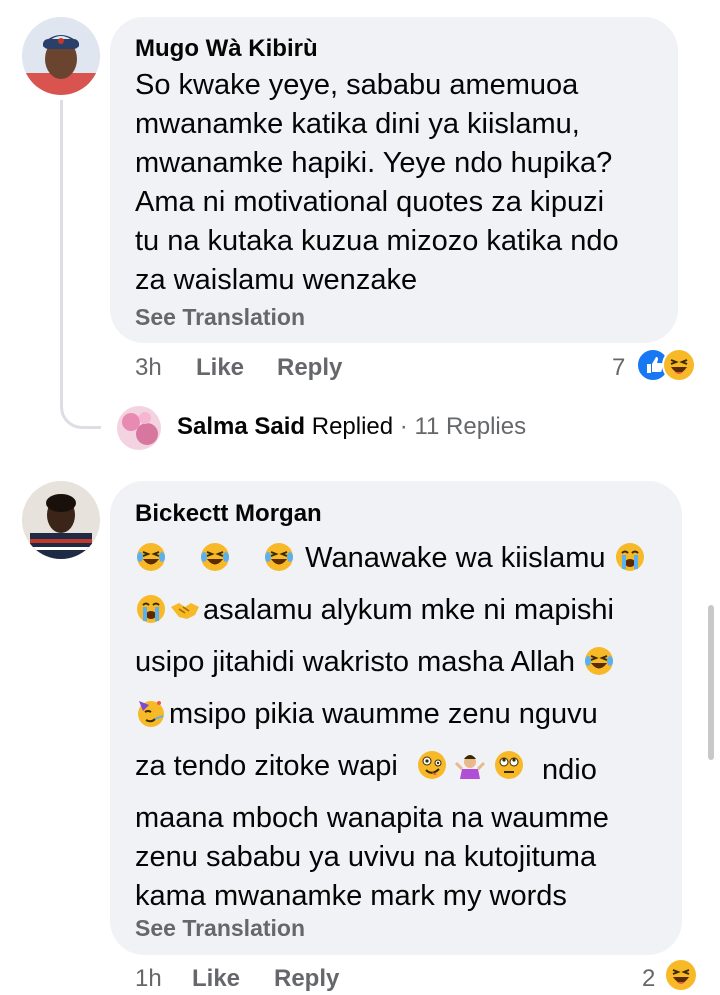  What do you see at coordinates (383, 714) in the screenshot?
I see `comment-line-text: msipo pikia waumme zenu nguvu` at bounding box center [383, 714].